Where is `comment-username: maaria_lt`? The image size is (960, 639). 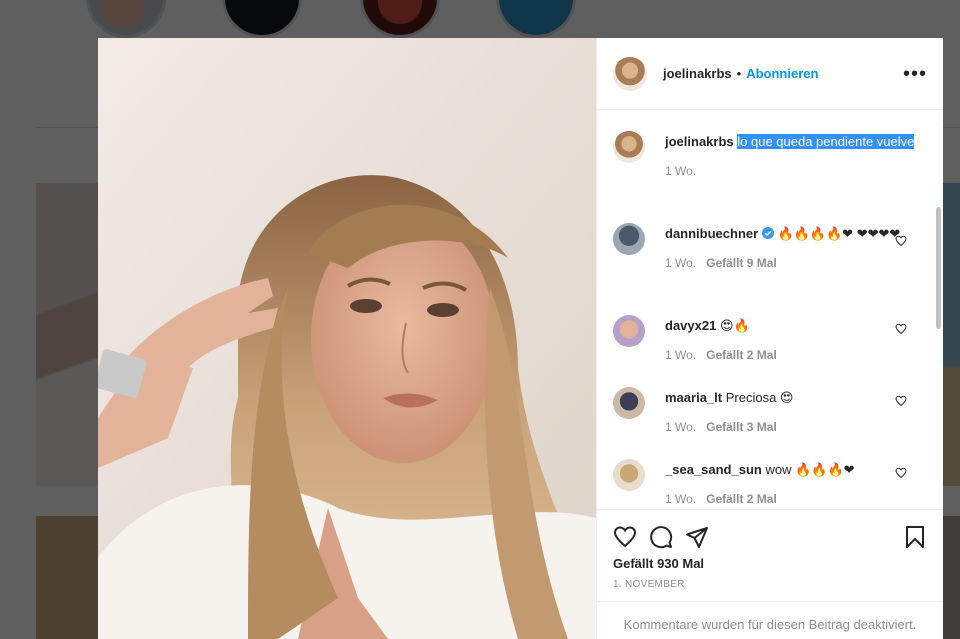 comment-username: maaria_lt is located at coordinates (693, 397).